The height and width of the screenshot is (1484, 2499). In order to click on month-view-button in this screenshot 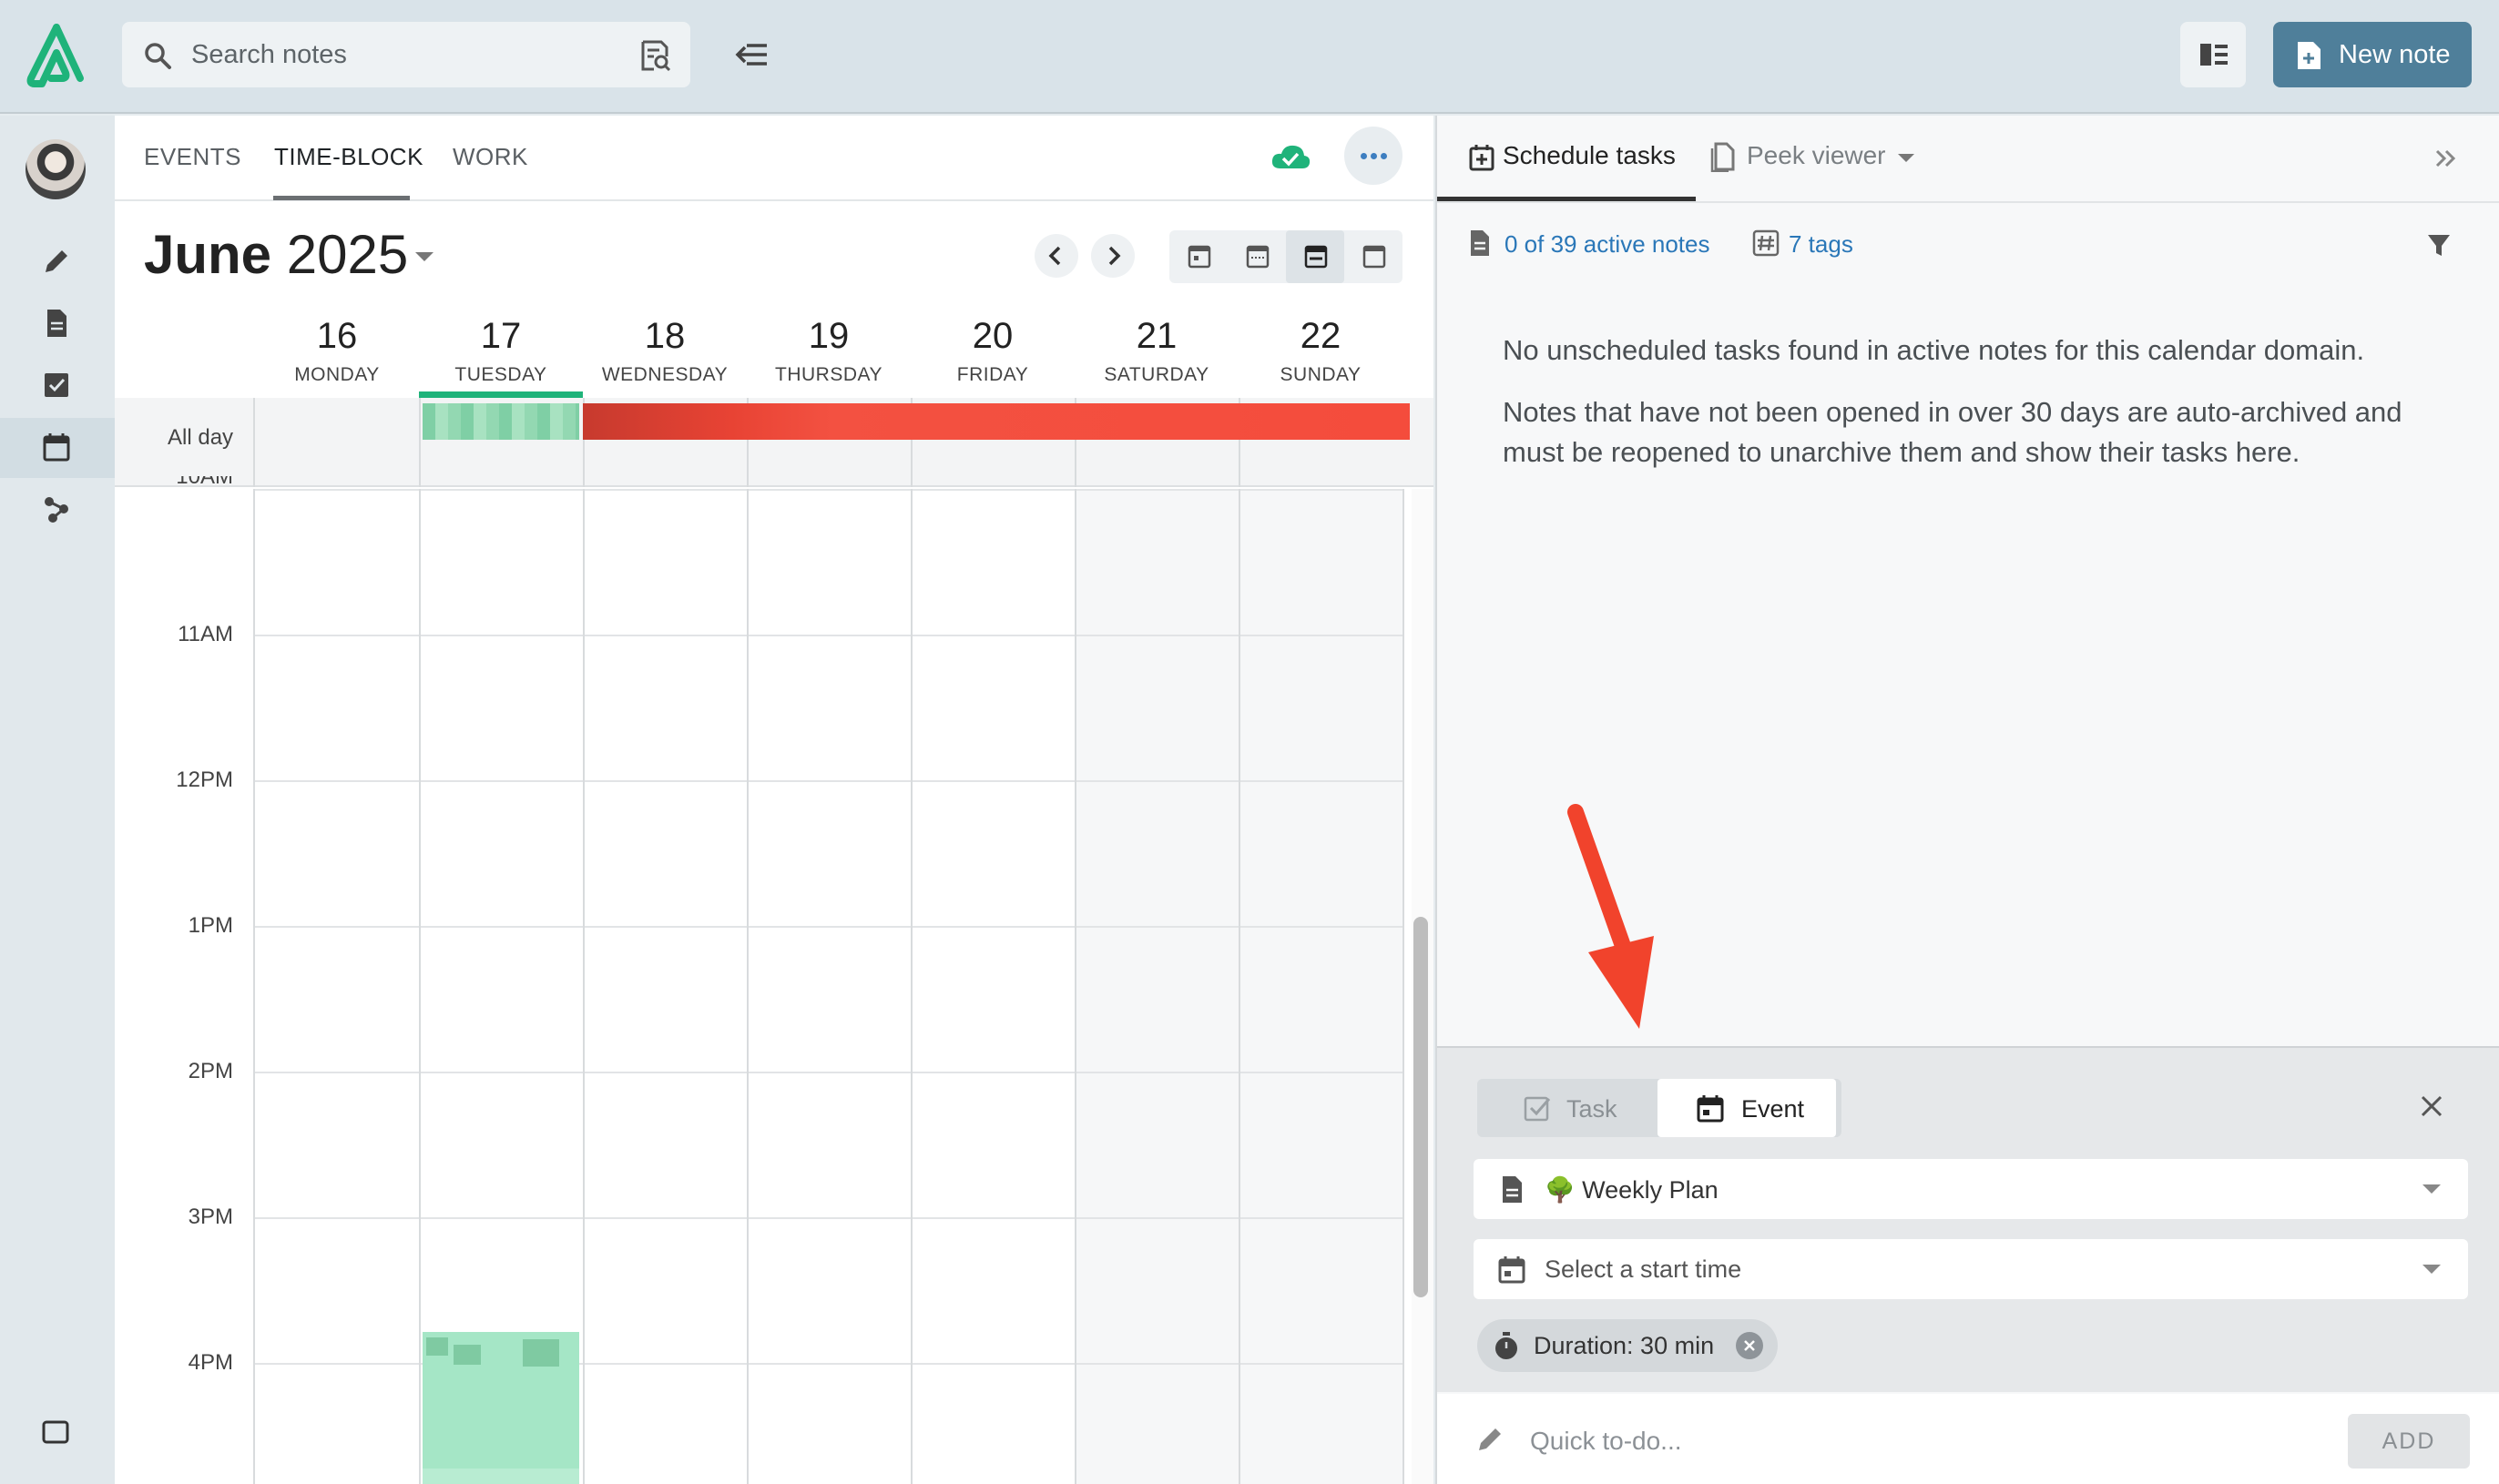, I will do `click(1373, 256)`.